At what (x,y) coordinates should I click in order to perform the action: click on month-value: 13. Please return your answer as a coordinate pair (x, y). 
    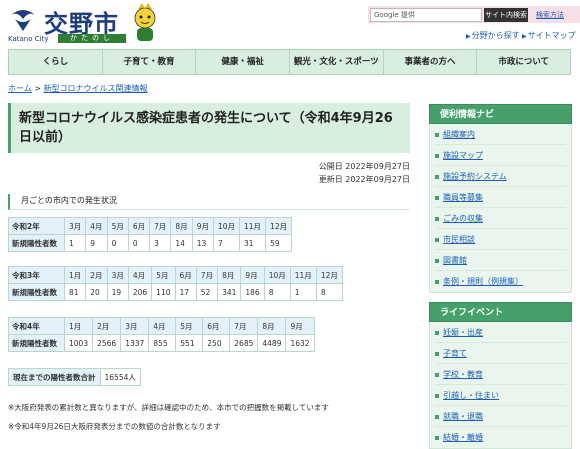
    Looking at the image, I should click on (202, 243).